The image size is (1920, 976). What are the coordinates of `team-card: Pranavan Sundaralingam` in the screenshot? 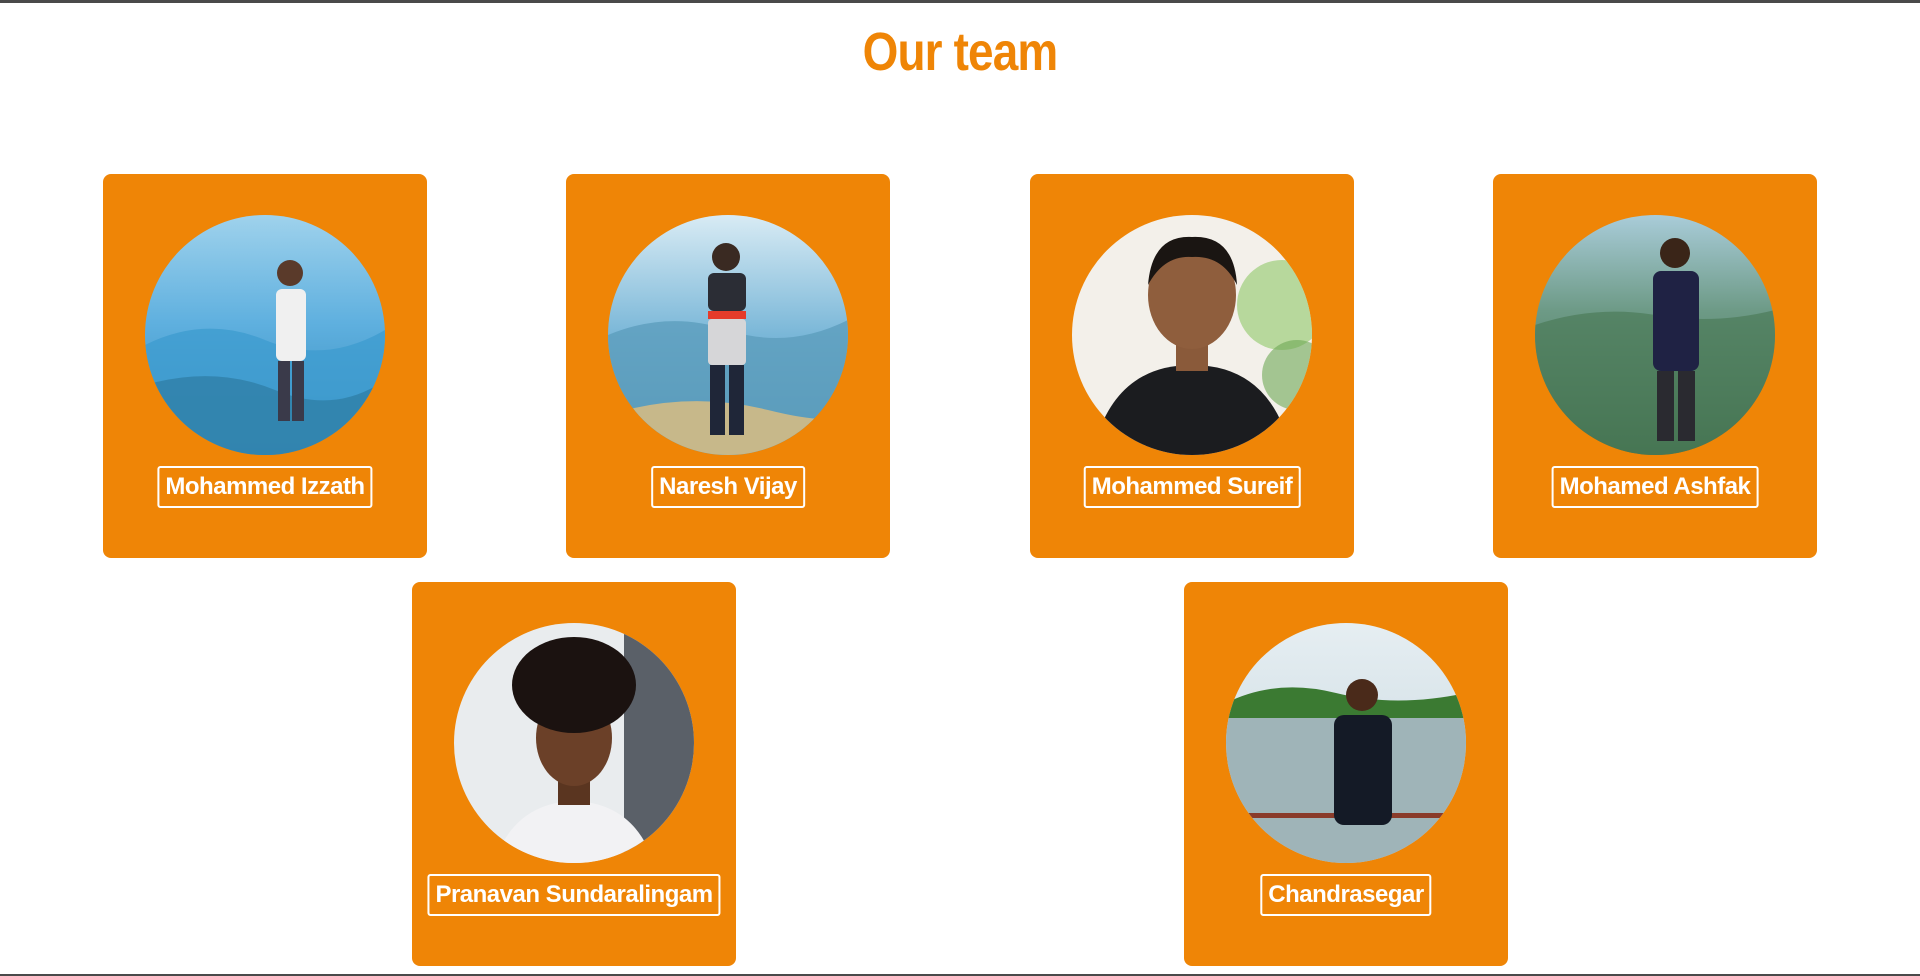 It's located at (574, 774).